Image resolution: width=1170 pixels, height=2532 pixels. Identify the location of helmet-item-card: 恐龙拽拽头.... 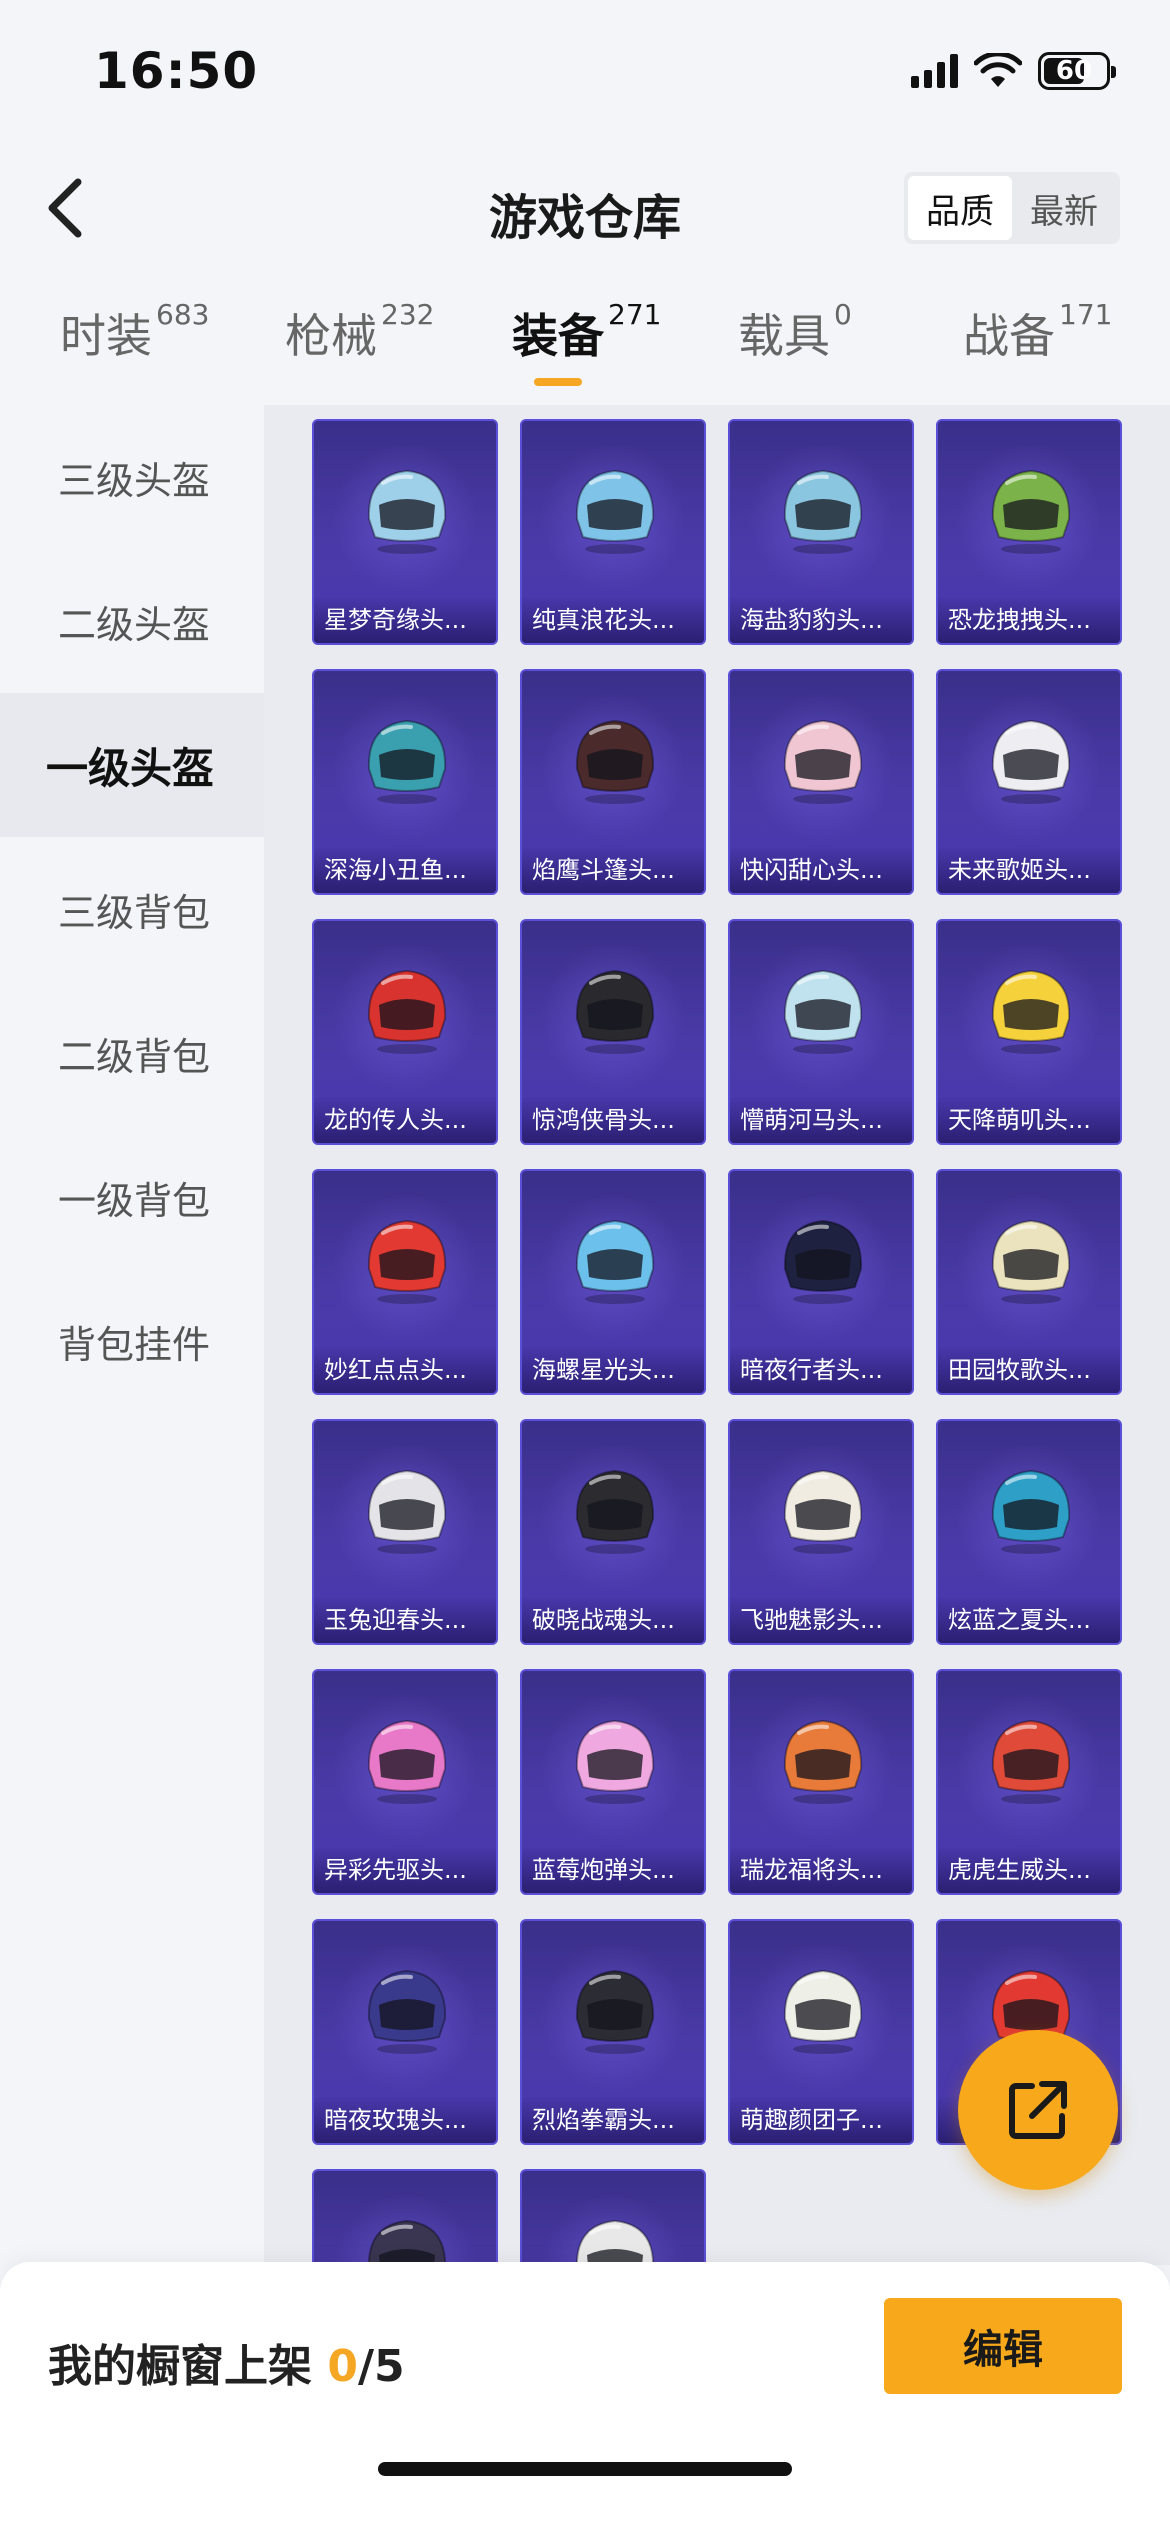
(1029, 532).